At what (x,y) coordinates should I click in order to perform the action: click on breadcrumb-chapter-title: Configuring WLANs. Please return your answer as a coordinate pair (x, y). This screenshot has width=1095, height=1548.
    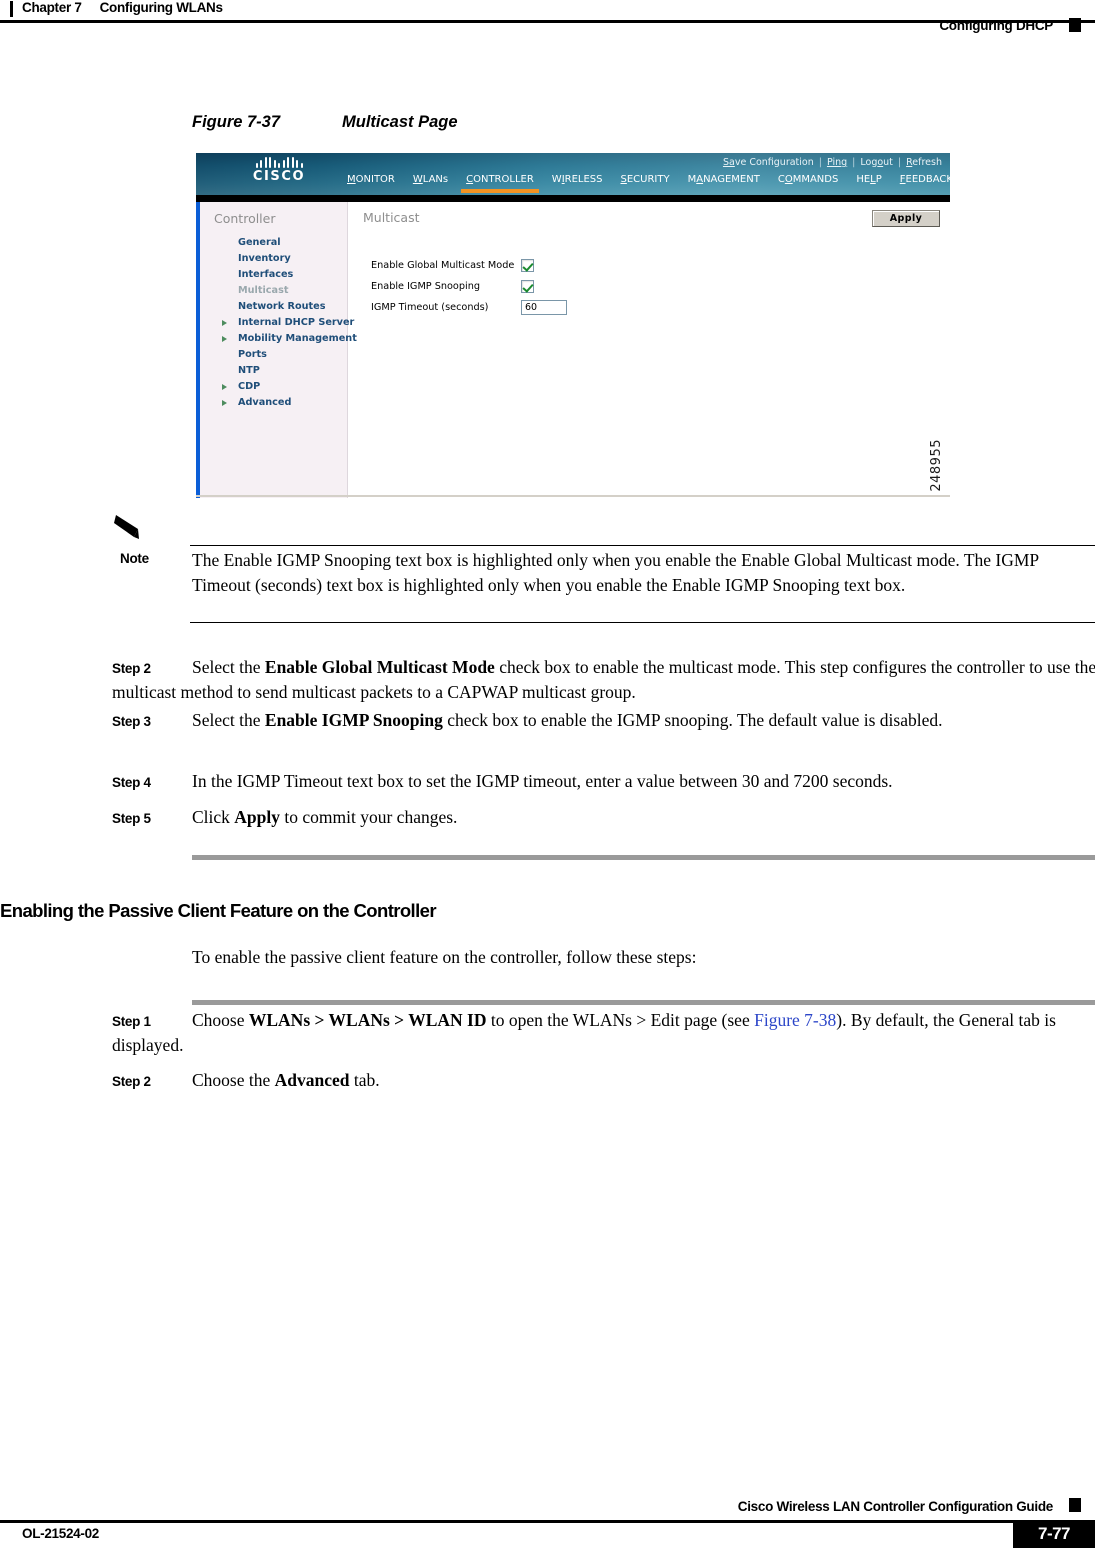
    Looking at the image, I should click on (161, 7).